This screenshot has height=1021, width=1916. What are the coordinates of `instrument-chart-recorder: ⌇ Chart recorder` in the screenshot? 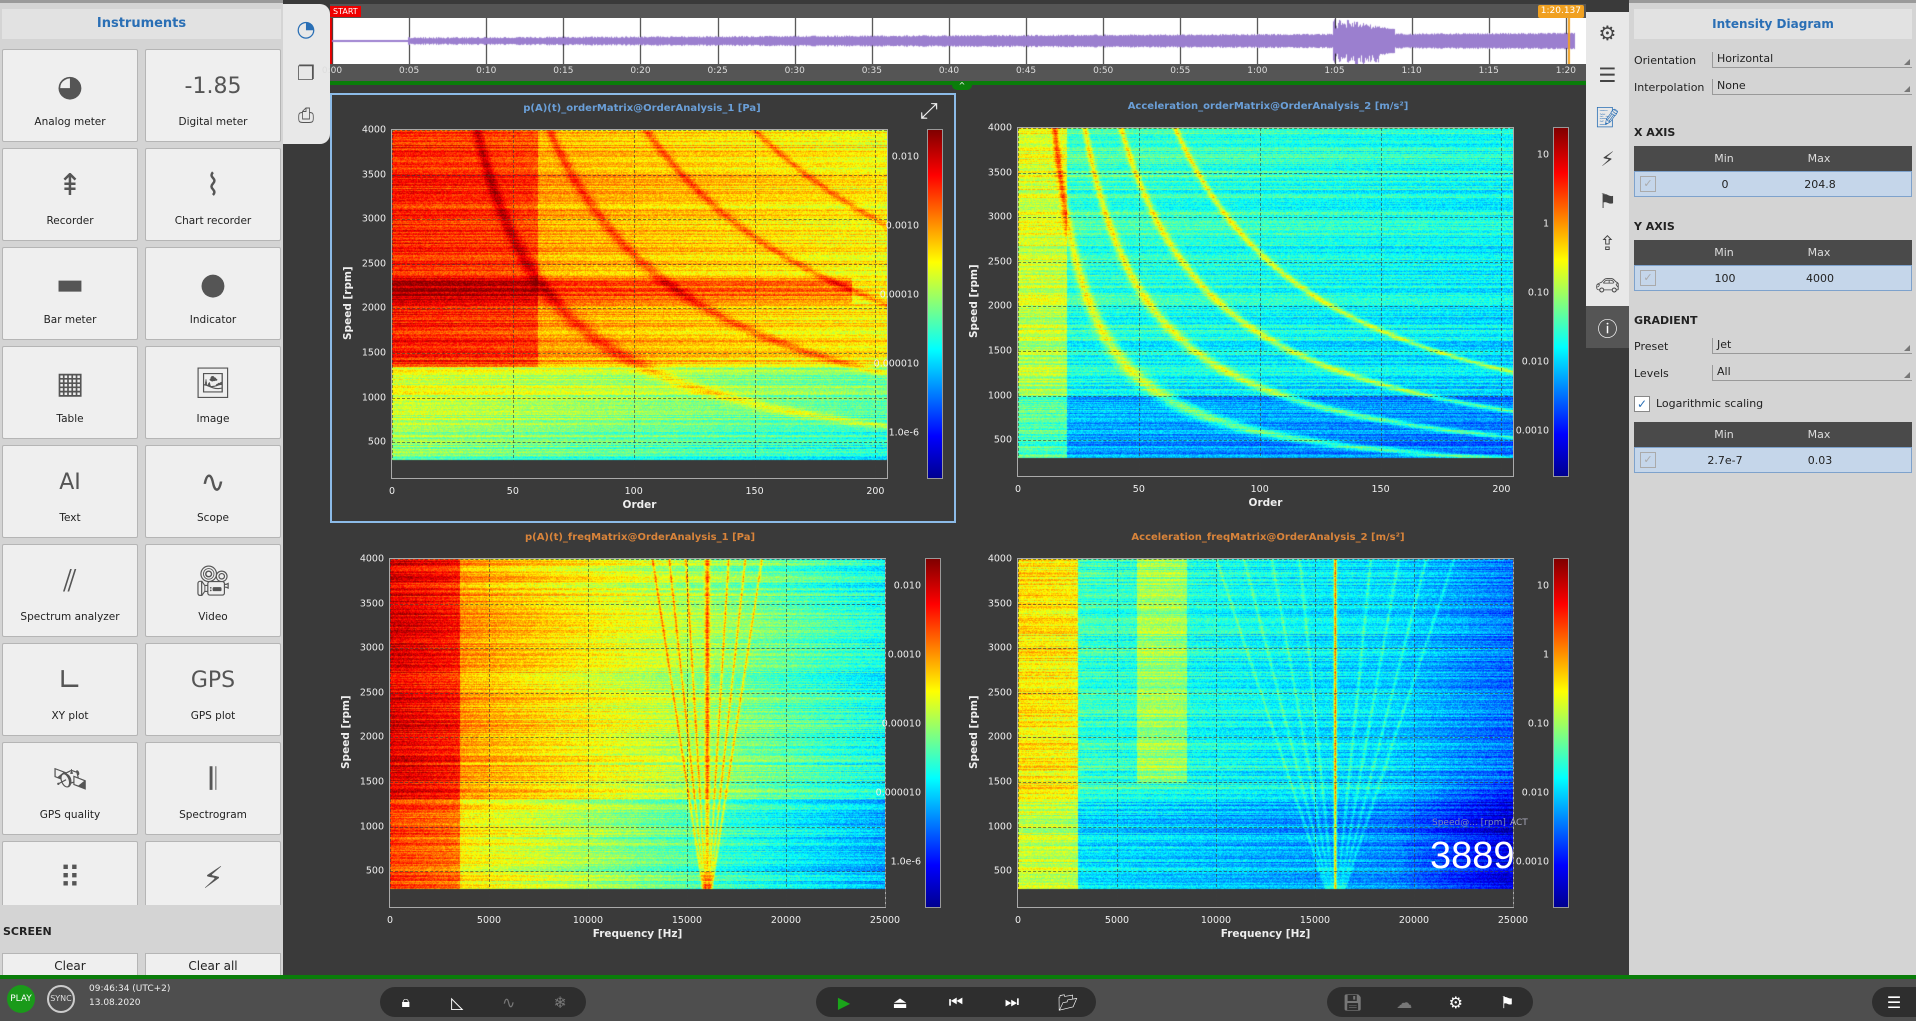 It's located at (213, 194).